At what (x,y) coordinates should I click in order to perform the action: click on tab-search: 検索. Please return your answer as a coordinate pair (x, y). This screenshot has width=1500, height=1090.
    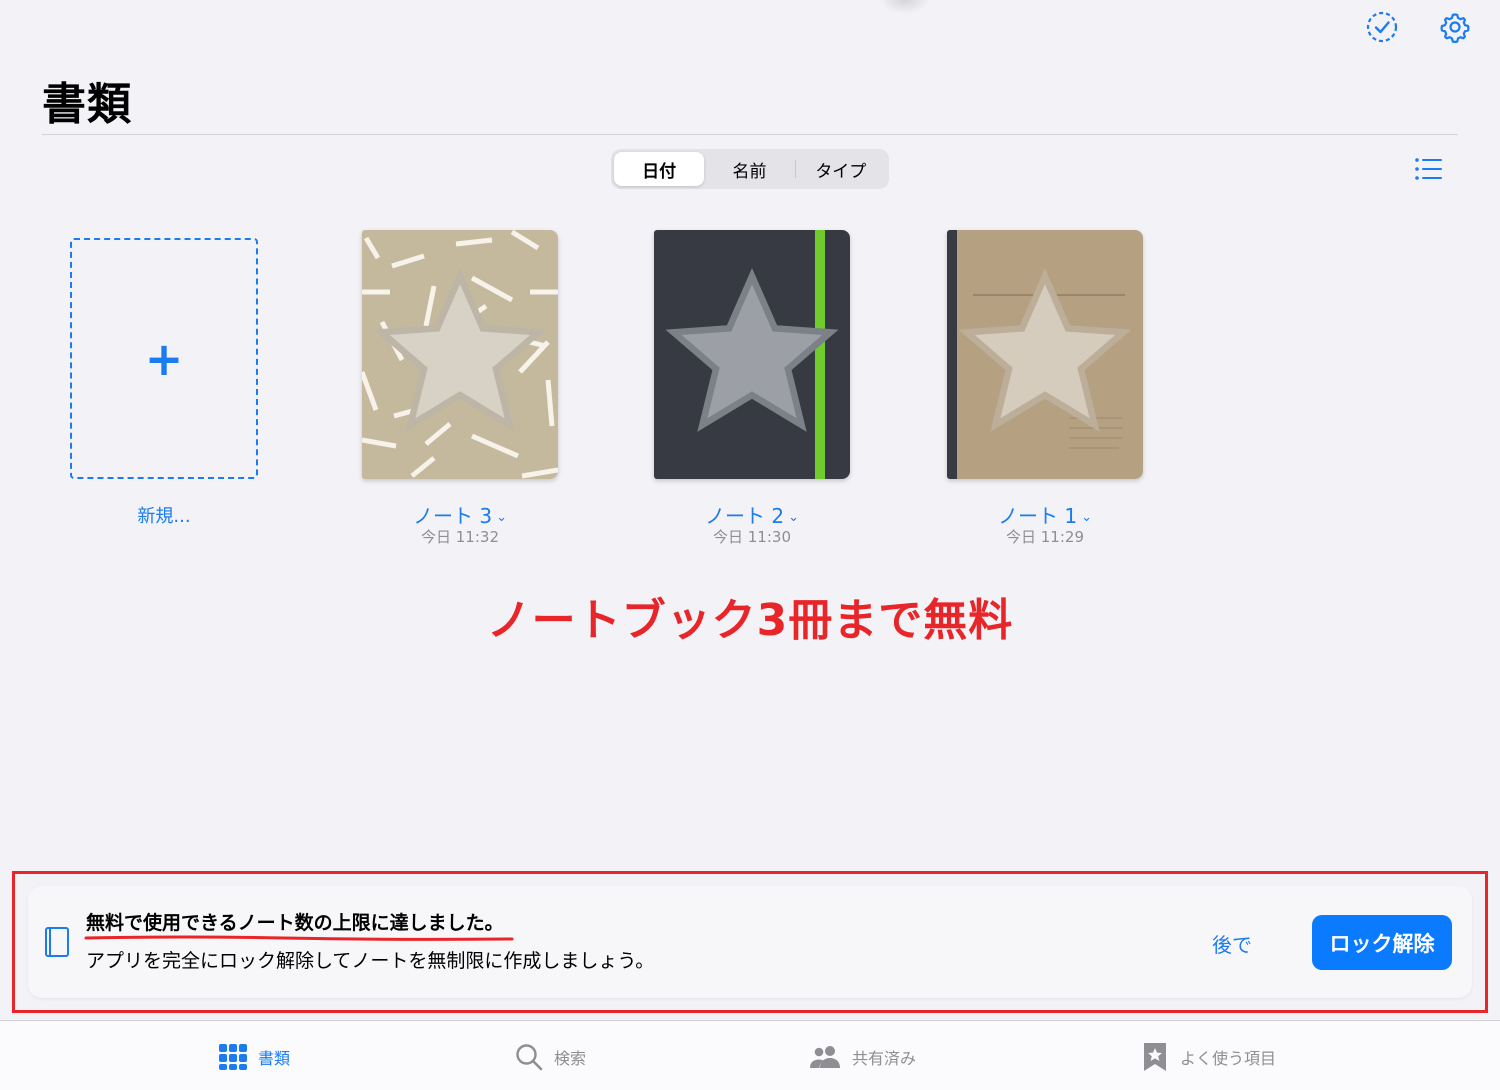
    Looking at the image, I should click on (550, 1057).